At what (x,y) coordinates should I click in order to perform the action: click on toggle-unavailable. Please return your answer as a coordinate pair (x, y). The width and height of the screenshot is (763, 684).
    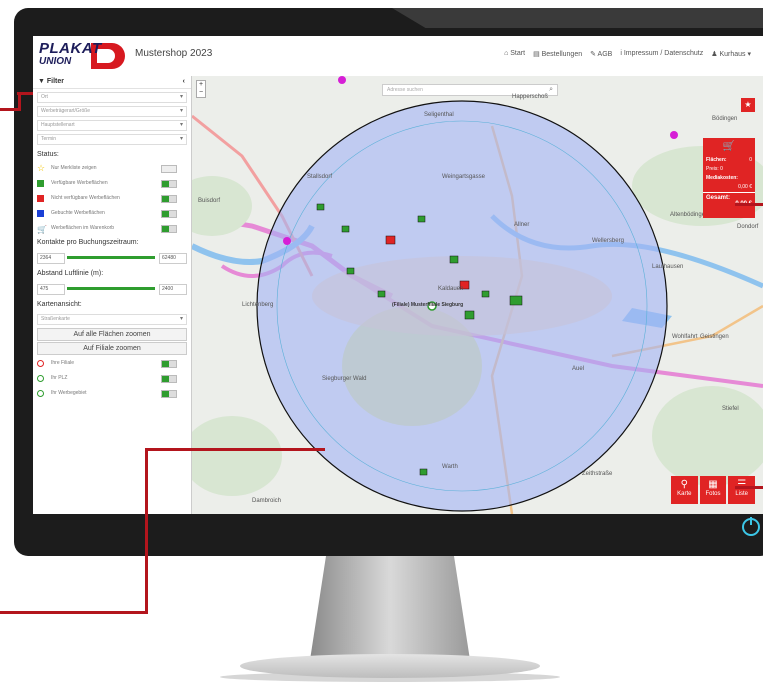
    Looking at the image, I should click on (169, 199).